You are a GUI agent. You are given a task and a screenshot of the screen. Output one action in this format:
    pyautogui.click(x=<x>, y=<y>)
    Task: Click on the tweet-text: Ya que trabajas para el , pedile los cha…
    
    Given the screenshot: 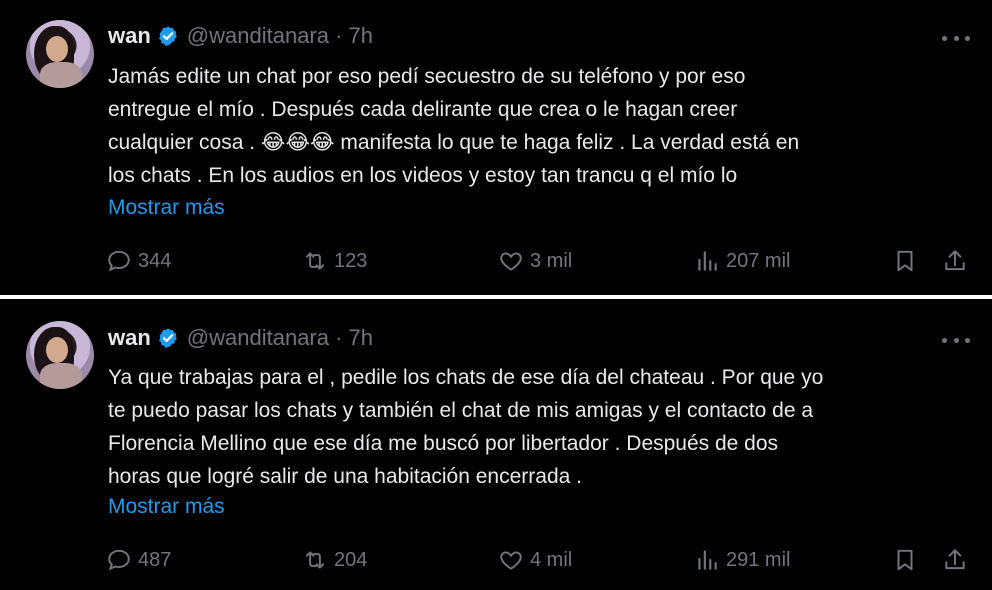 What is the action you would take?
    pyautogui.click(x=466, y=427)
    